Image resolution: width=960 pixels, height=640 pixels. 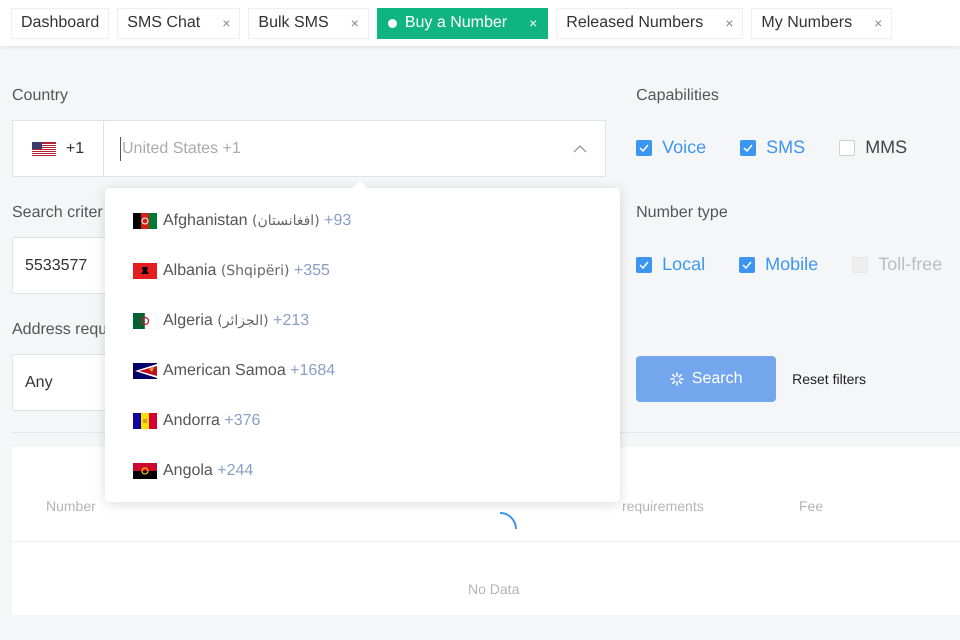 I want to click on tab: My Numbers ×, so click(x=821, y=23).